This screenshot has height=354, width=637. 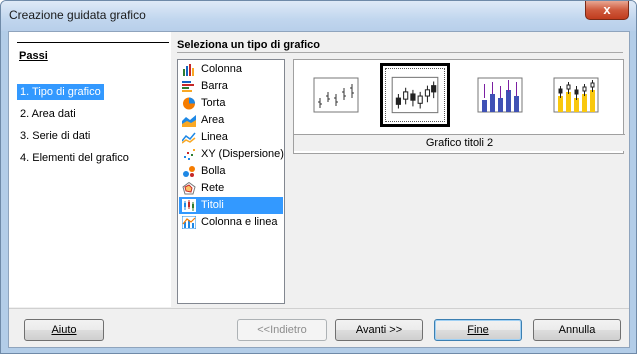 What do you see at coordinates (214, 86) in the screenshot?
I see `chart-type-label: Barra` at bounding box center [214, 86].